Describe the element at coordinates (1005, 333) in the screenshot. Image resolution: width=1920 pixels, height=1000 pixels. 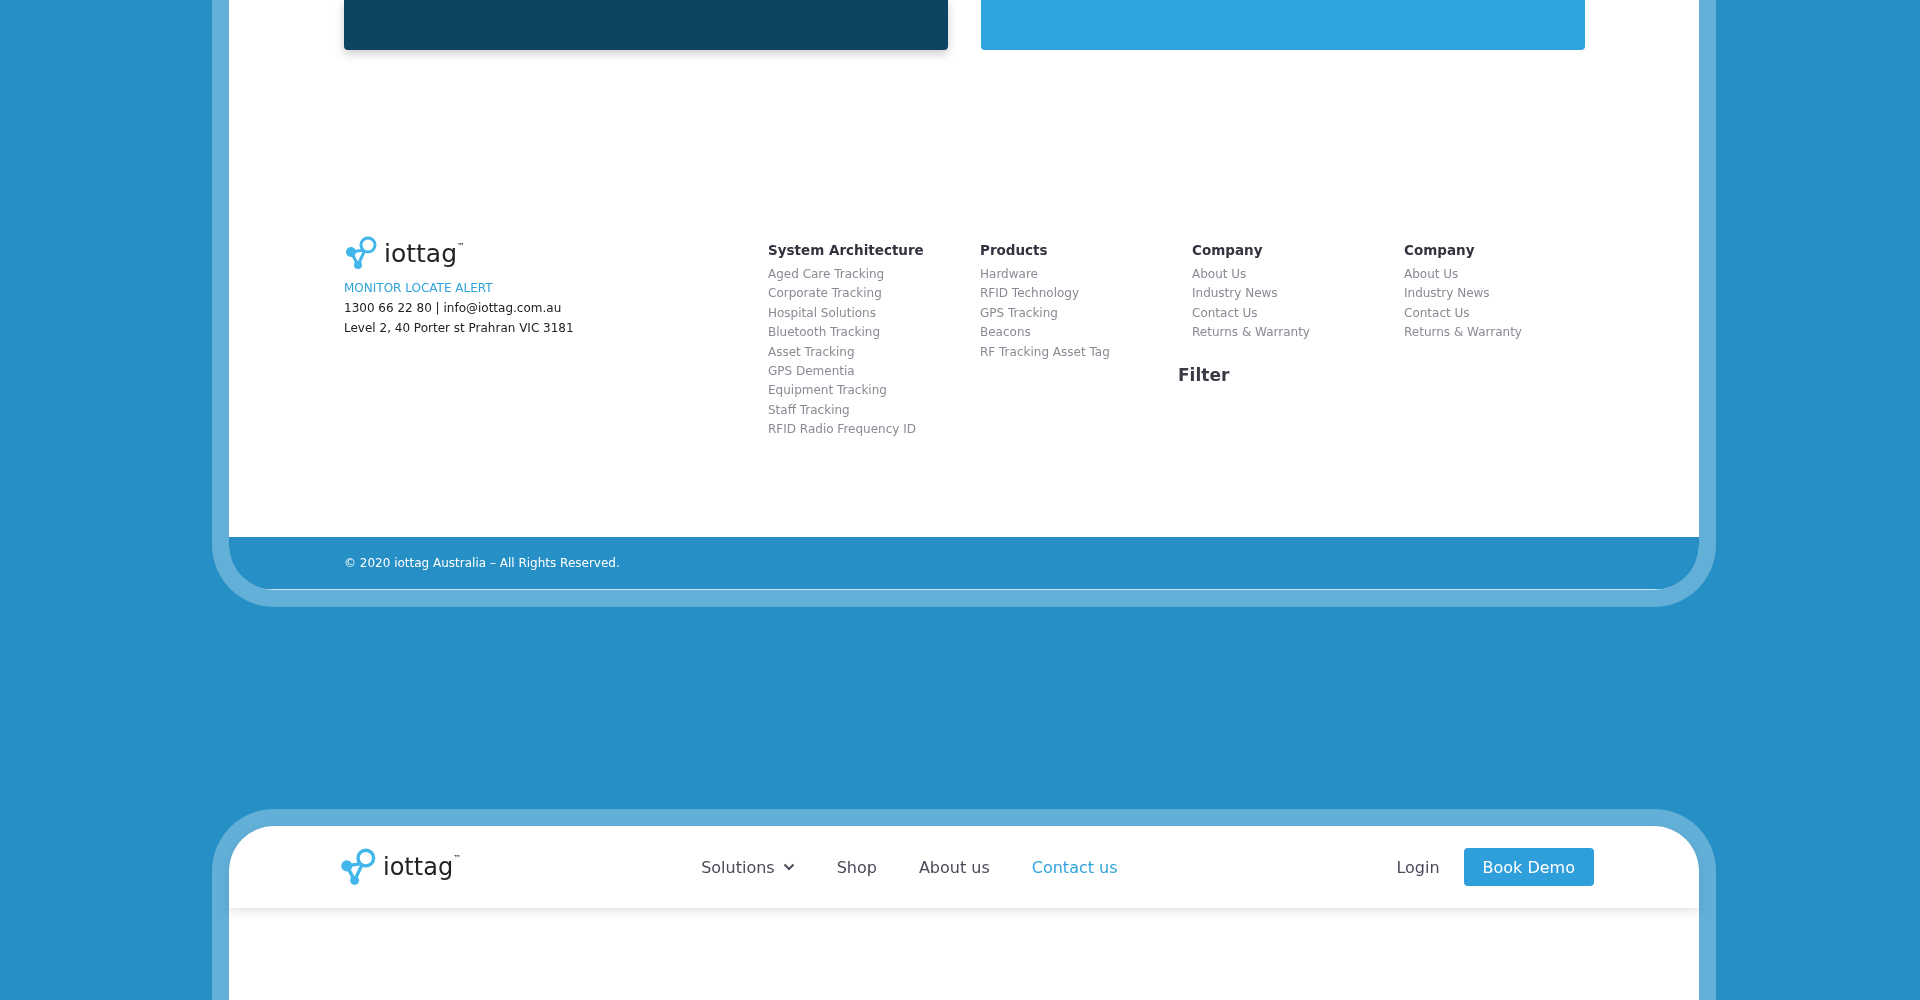
I see `footer-link: Beacons` at that location.